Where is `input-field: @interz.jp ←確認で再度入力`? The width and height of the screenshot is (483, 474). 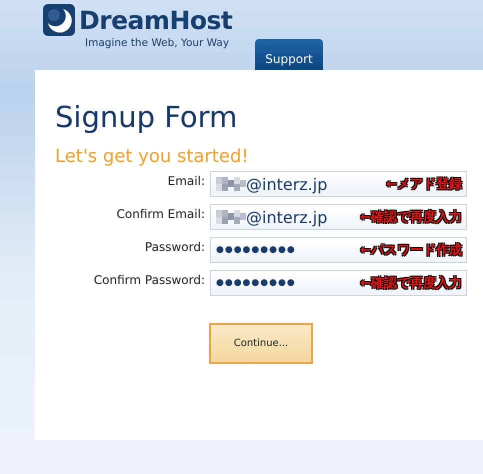
input-field: @interz.jp ←確認で再度入力 is located at coordinates (338, 217).